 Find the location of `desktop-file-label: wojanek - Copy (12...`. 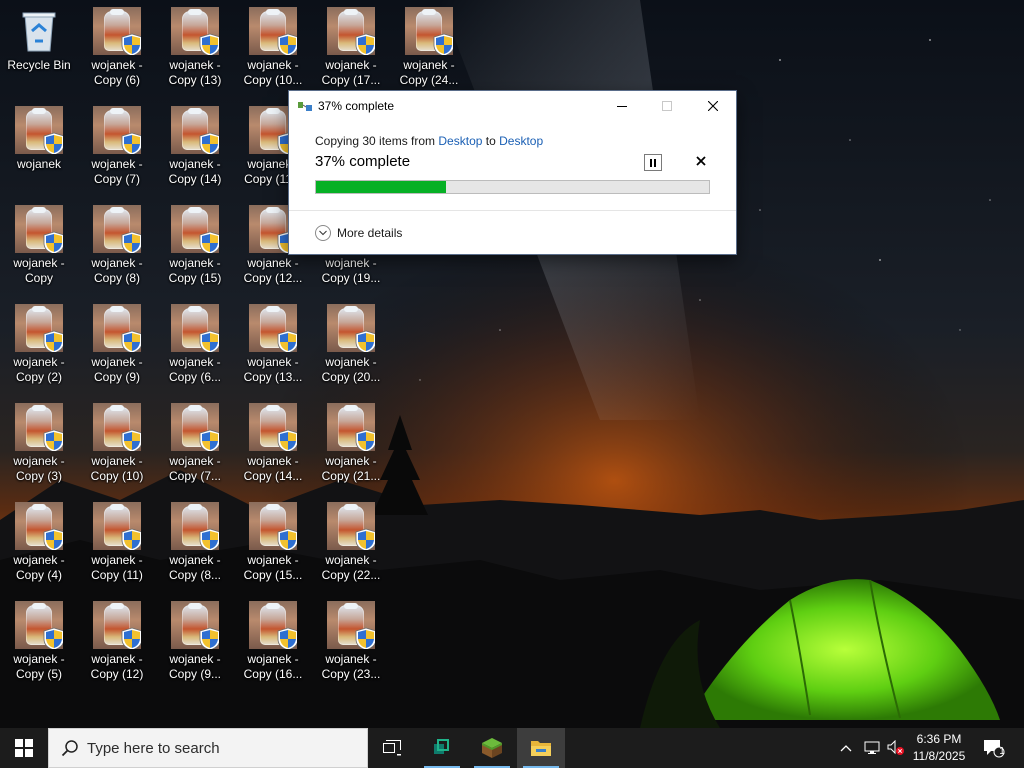

desktop-file-label: wojanek - Copy (12... is located at coordinates (273, 270).